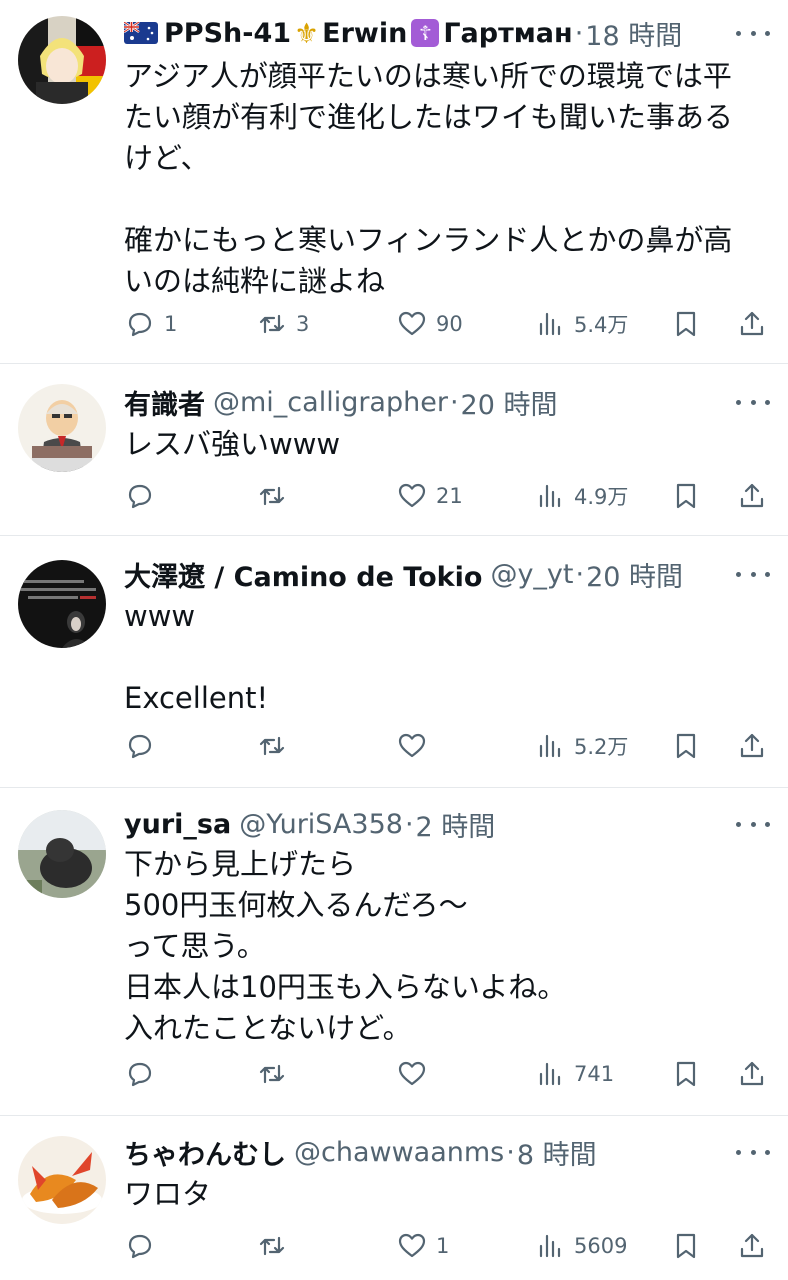 This screenshot has width=788, height=1280. Describe the element at coordinates (581, 496) in the screenshot. I see `views-button: 4.9万` at that location.